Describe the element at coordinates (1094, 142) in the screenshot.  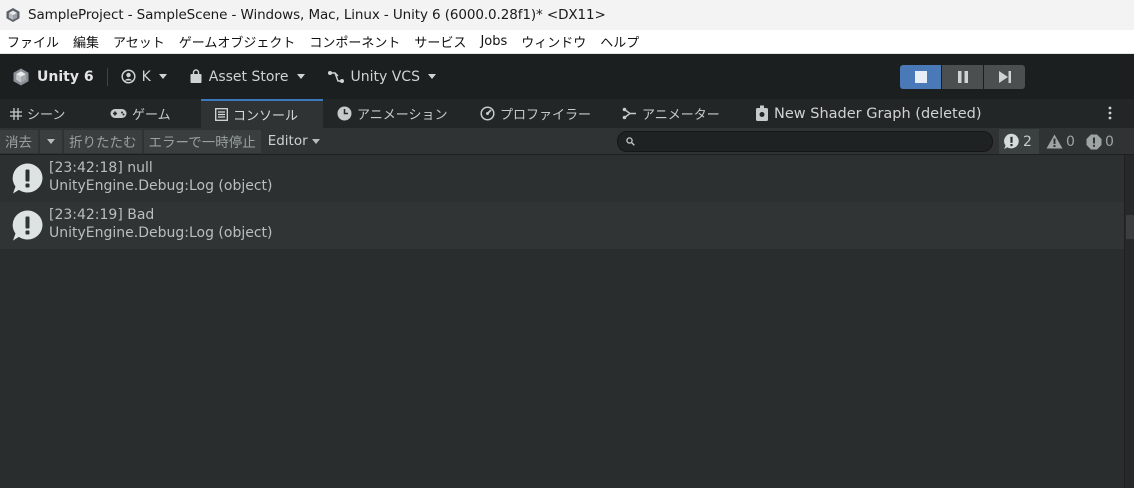
I see `error-icon` at that location.